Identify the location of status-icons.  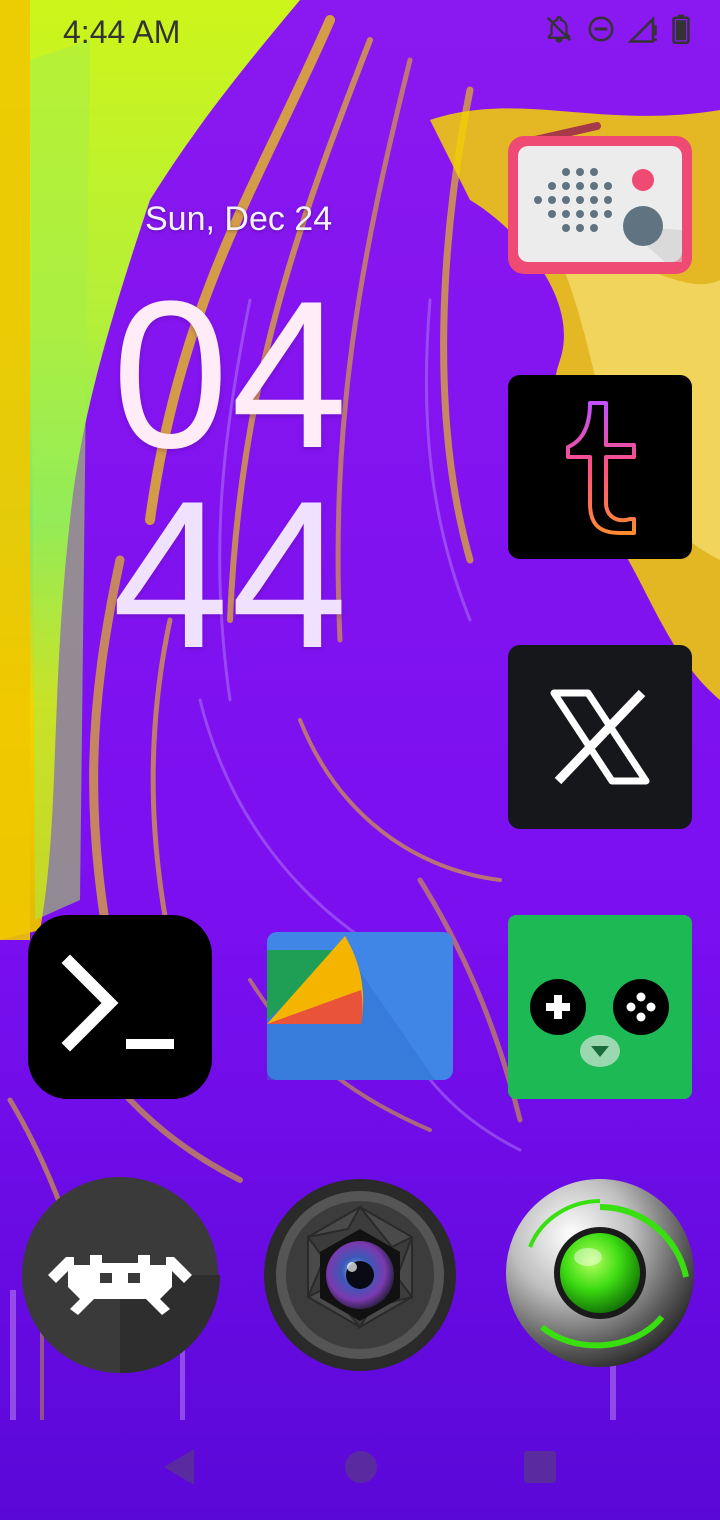
(618, 29).